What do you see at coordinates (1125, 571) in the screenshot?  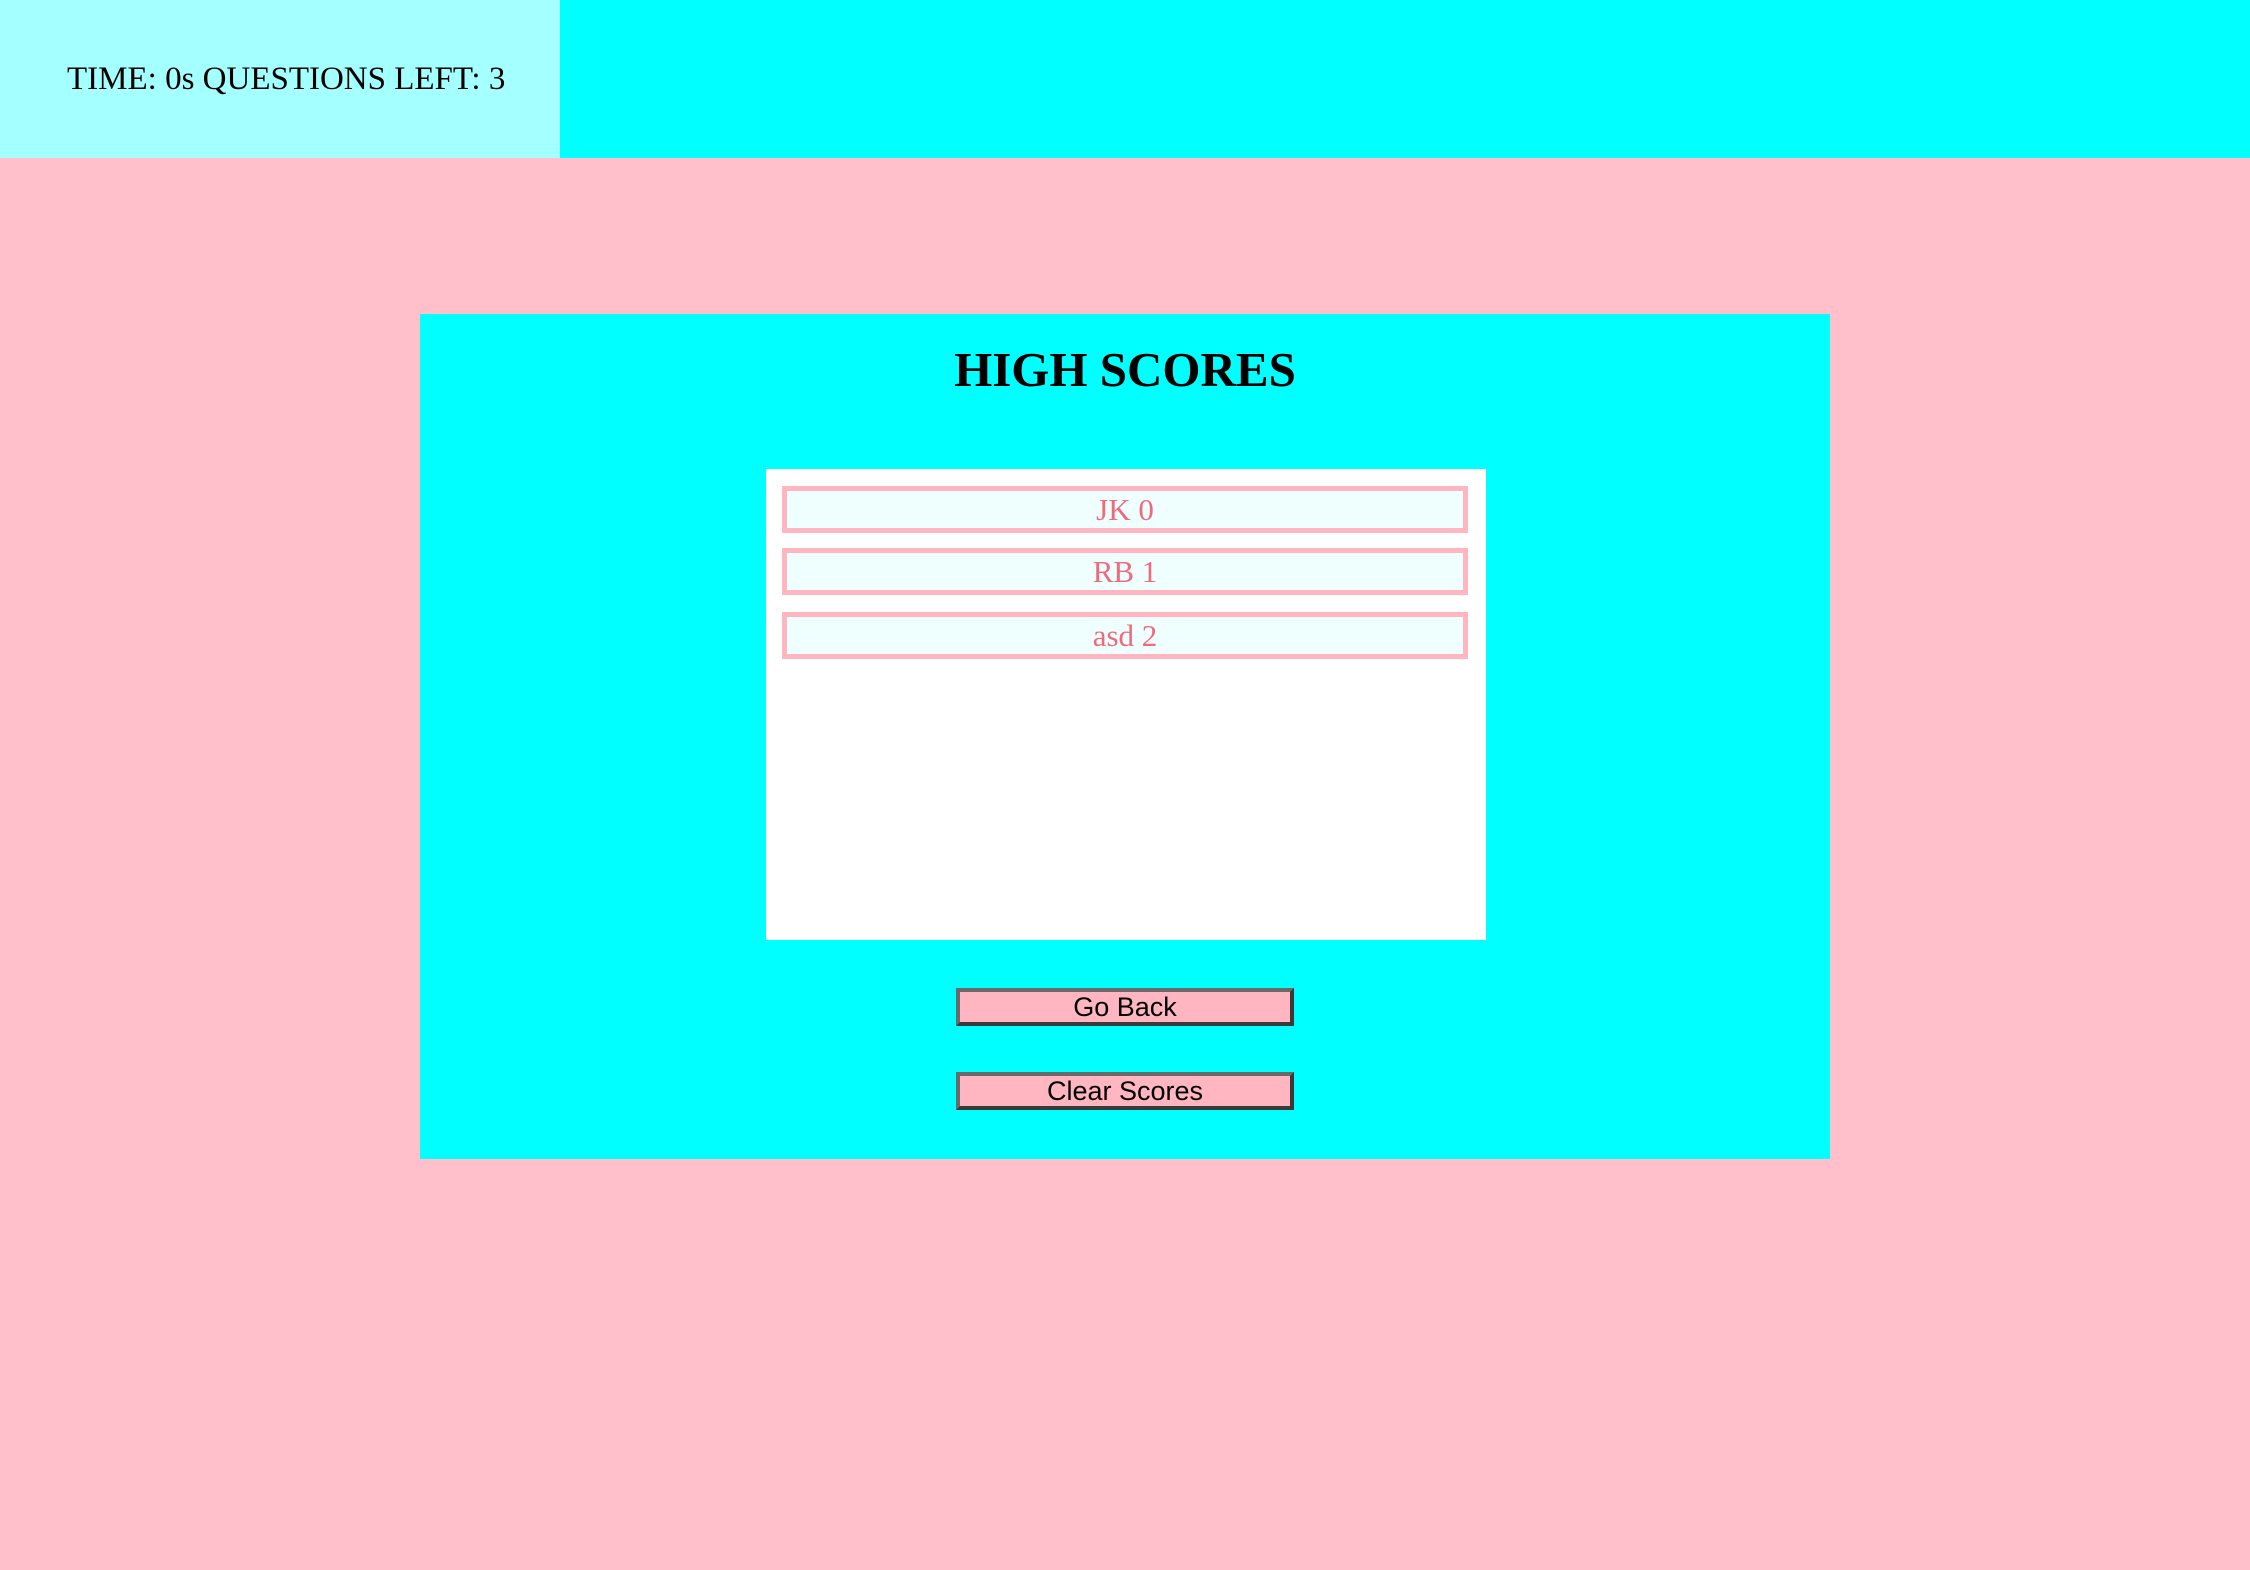 I see `score-list-item: RB 1` at bounding box center [1125, 571].